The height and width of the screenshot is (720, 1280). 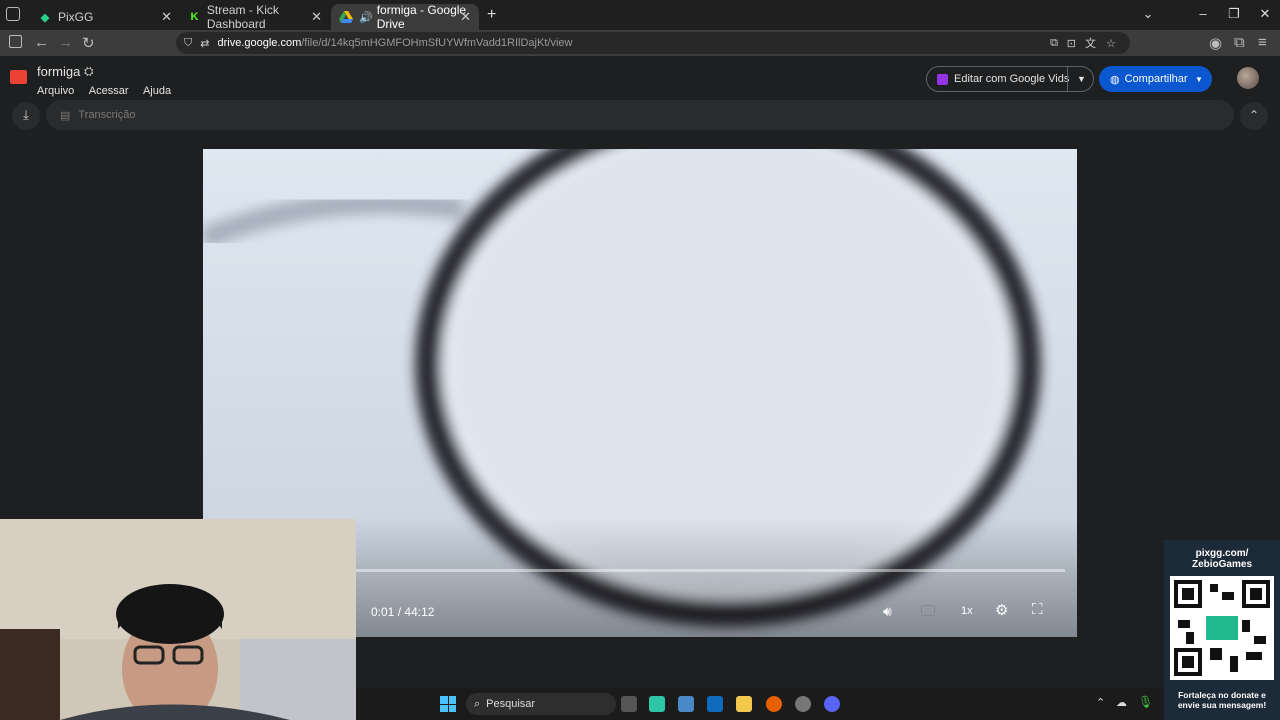 What do you see at coordinates (967, 611) in the screenshot?
I see `playback-speed: 1x` at bounding box center [967, 611].